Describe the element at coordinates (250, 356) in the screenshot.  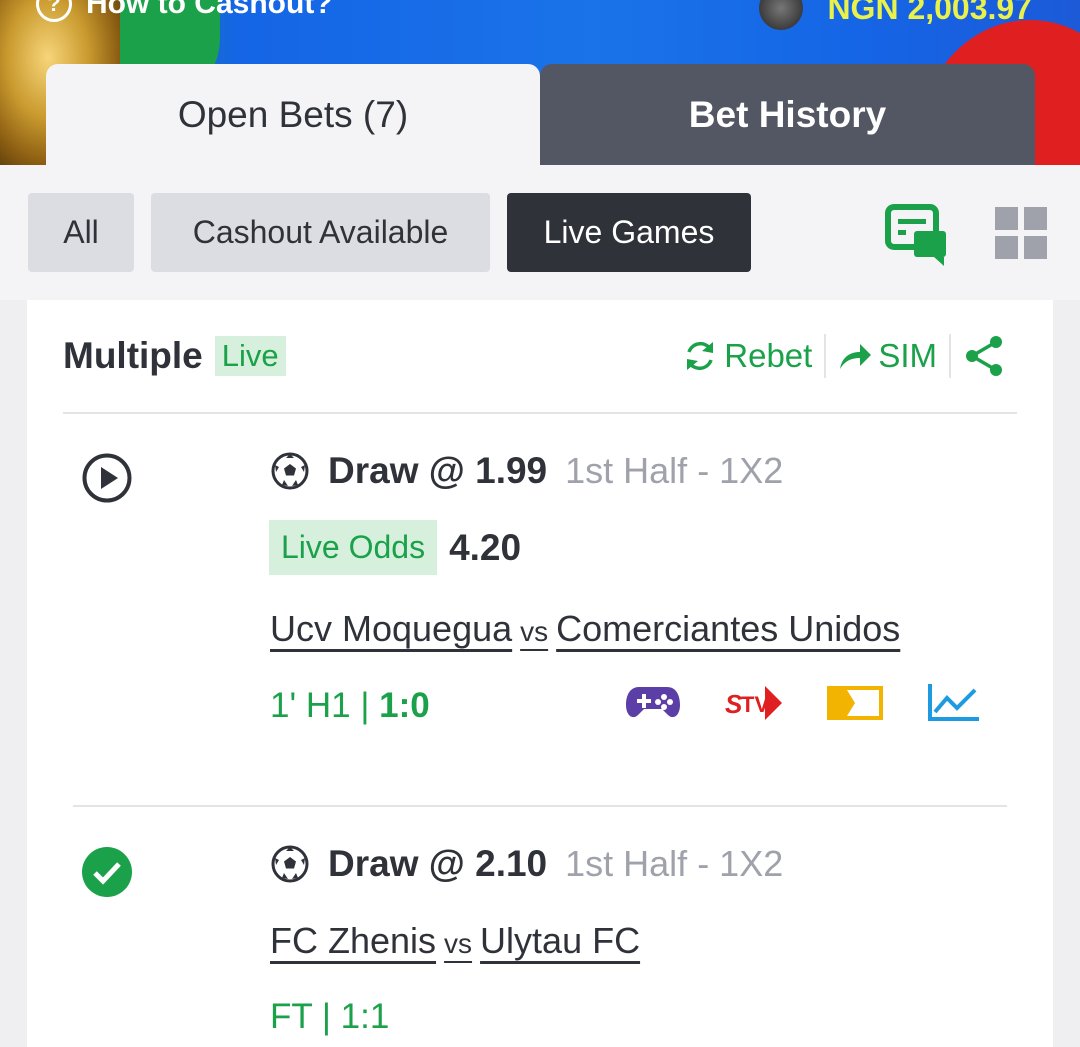
I see `live-badge: Live` at that location.